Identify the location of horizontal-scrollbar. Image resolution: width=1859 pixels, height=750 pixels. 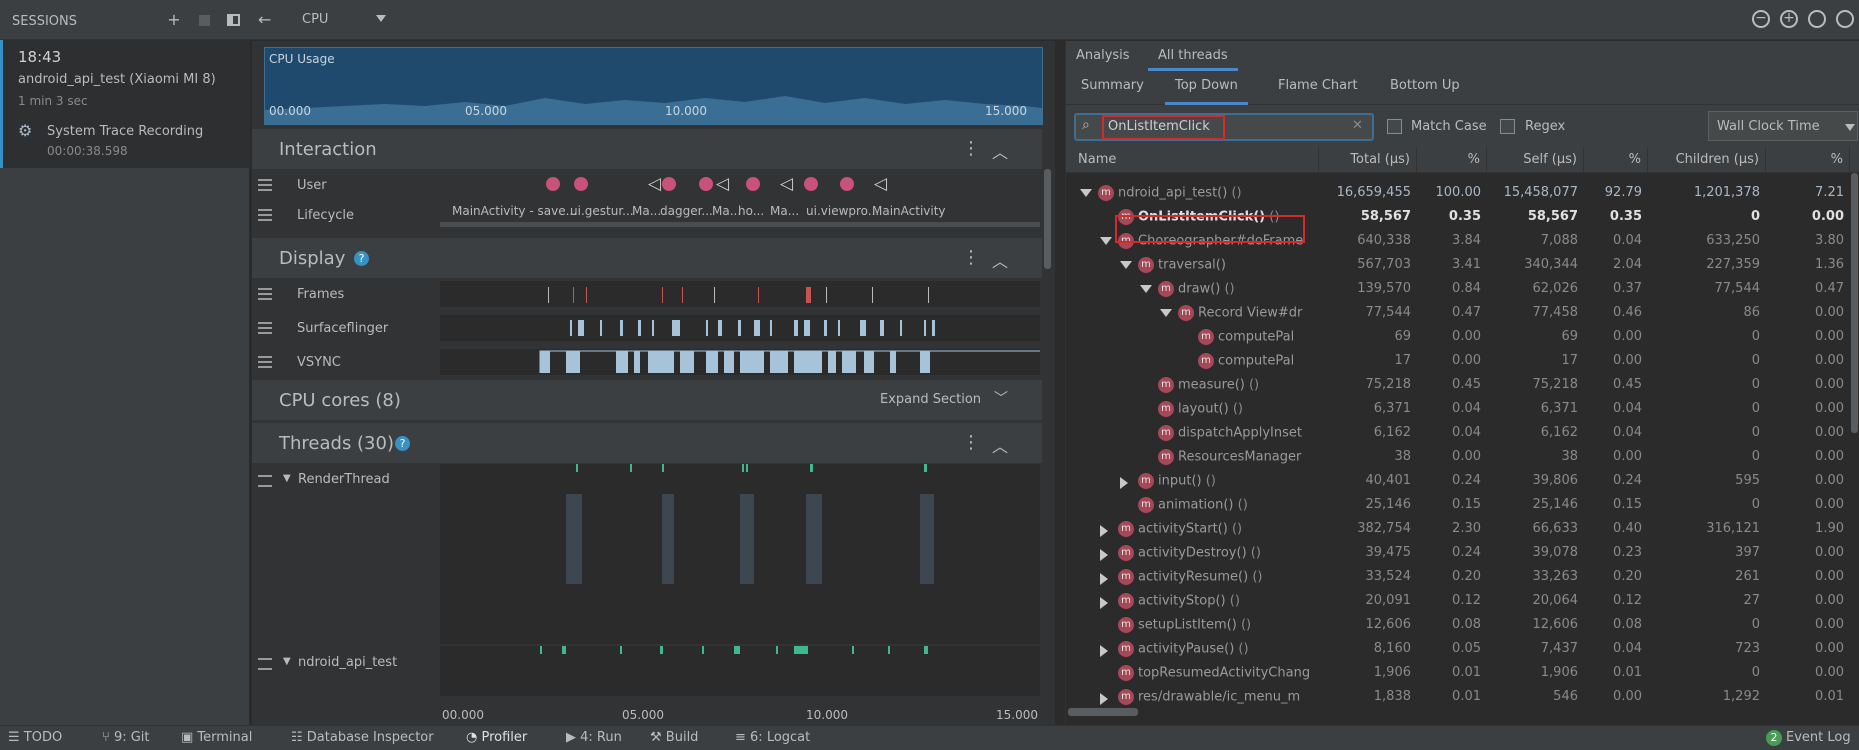
(1462, 712).